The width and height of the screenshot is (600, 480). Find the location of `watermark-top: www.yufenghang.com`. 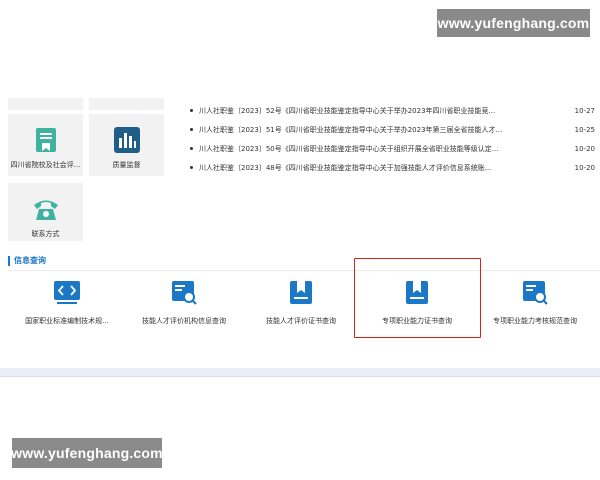

watermark-top: www.yufenghang.com is located at coordinates (513, 23).